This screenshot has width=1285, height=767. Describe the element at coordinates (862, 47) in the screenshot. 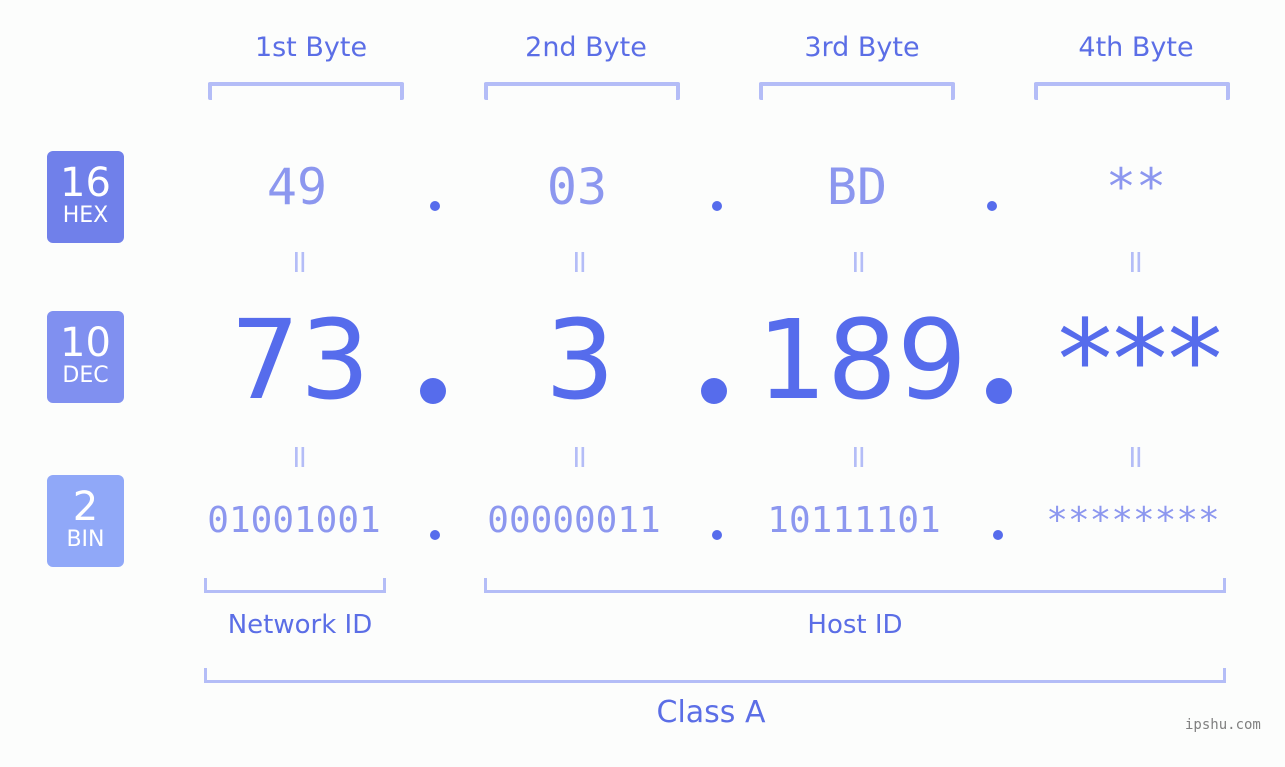

I see `byte-label-3: 3rd Byte` at that location.